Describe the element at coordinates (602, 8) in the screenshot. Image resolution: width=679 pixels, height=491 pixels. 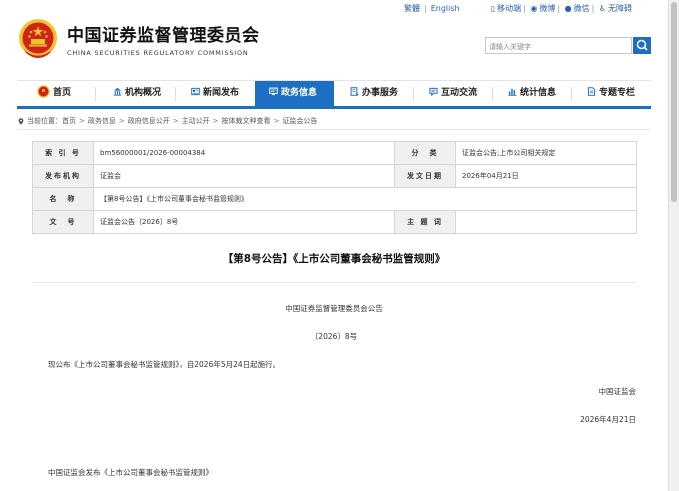
I see `accessibility-icon: ♿` at that location.